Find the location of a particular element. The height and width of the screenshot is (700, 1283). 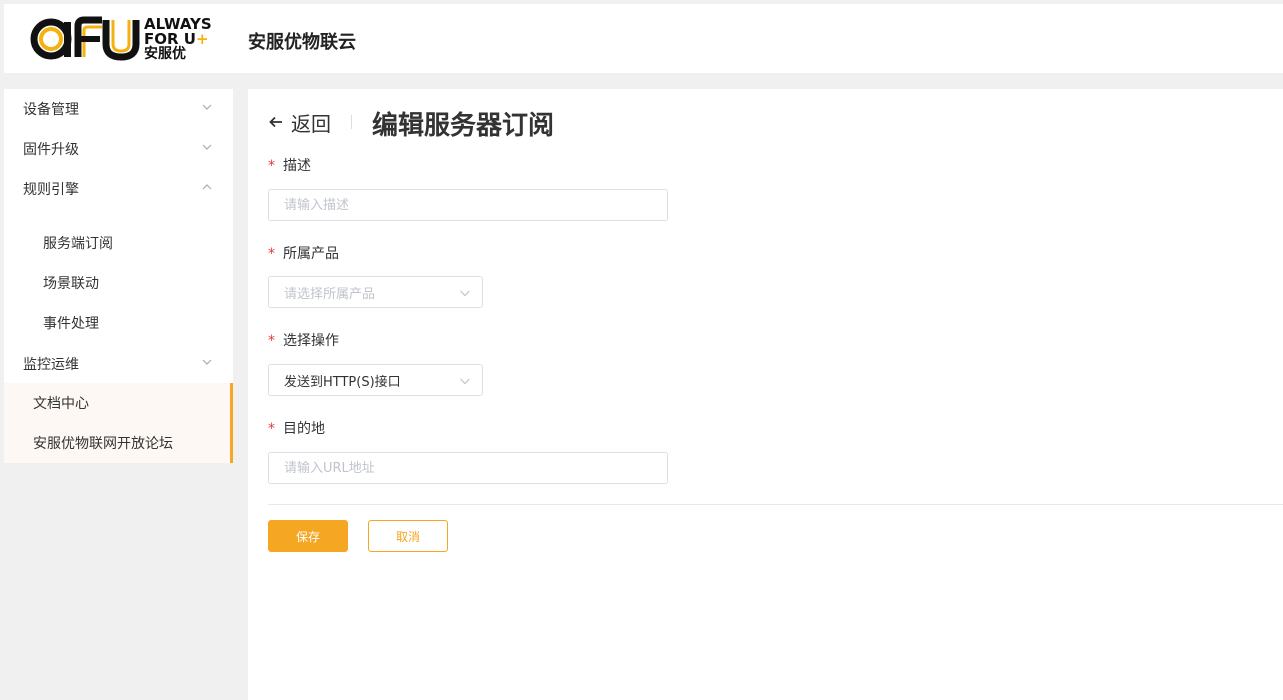

sidebar-item-firmware-upgrade: 固件升级 is located at coordinates (118, 149).